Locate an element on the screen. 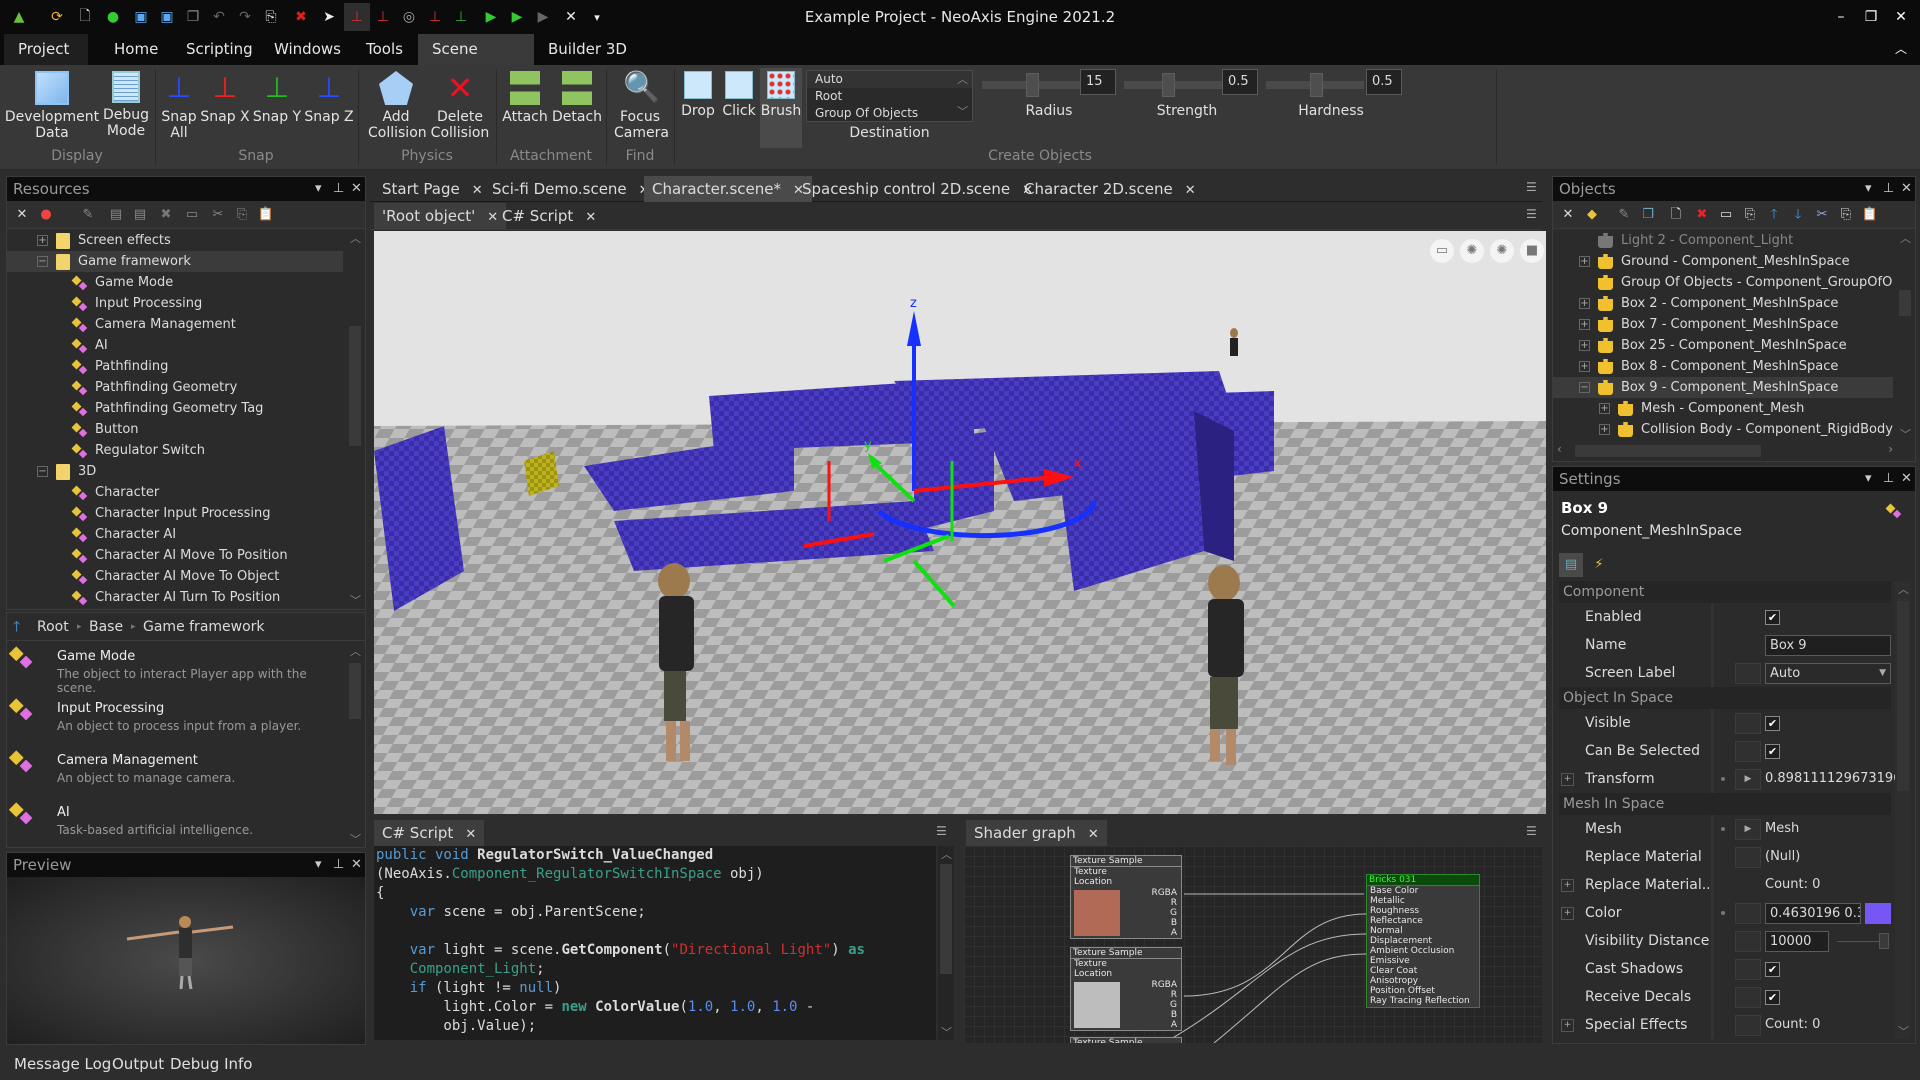  resource-tree-item: Character is located at coordinates (175, 492).